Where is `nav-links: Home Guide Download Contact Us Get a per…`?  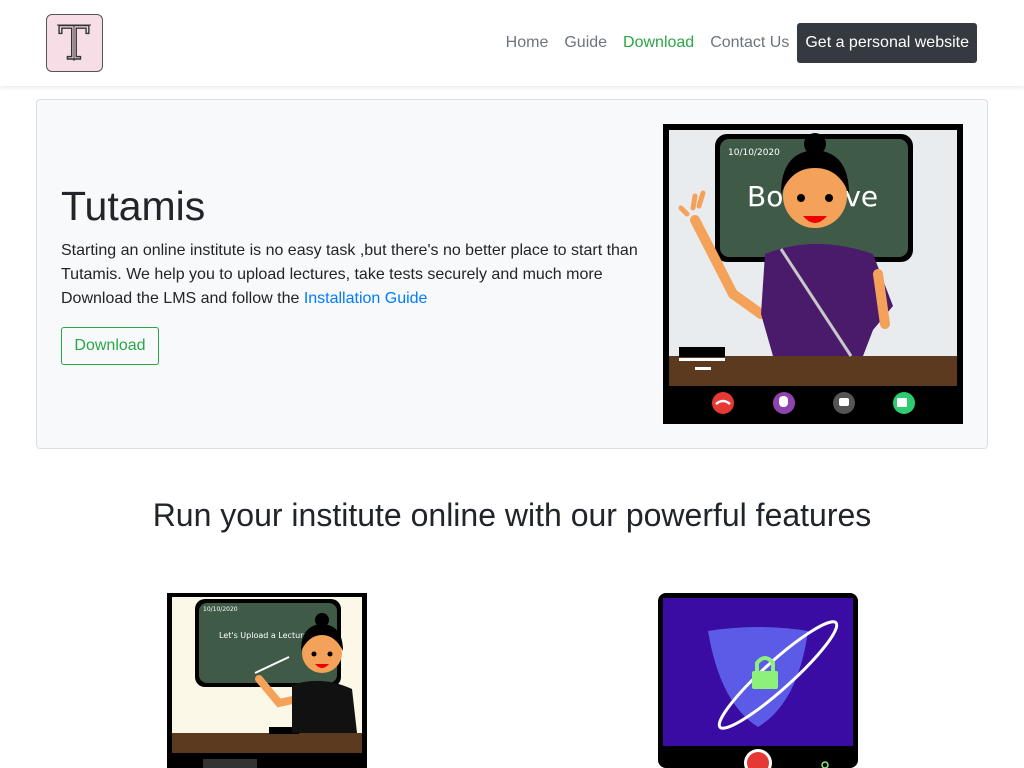 nav-links: Home Guide Download Contact Us Get a per… is located at coordinates (741, 43).